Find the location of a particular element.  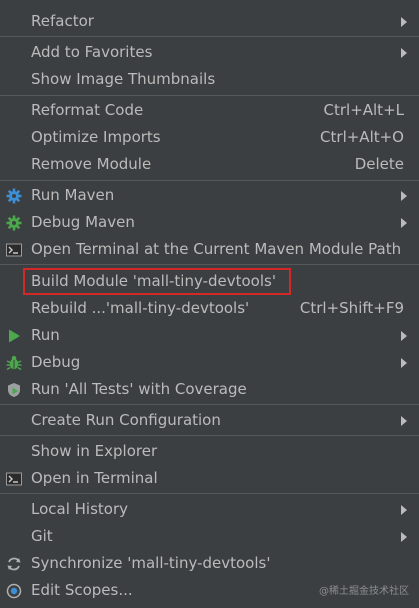

menu-item-label: Refactor is located at coordinates (62, 21).